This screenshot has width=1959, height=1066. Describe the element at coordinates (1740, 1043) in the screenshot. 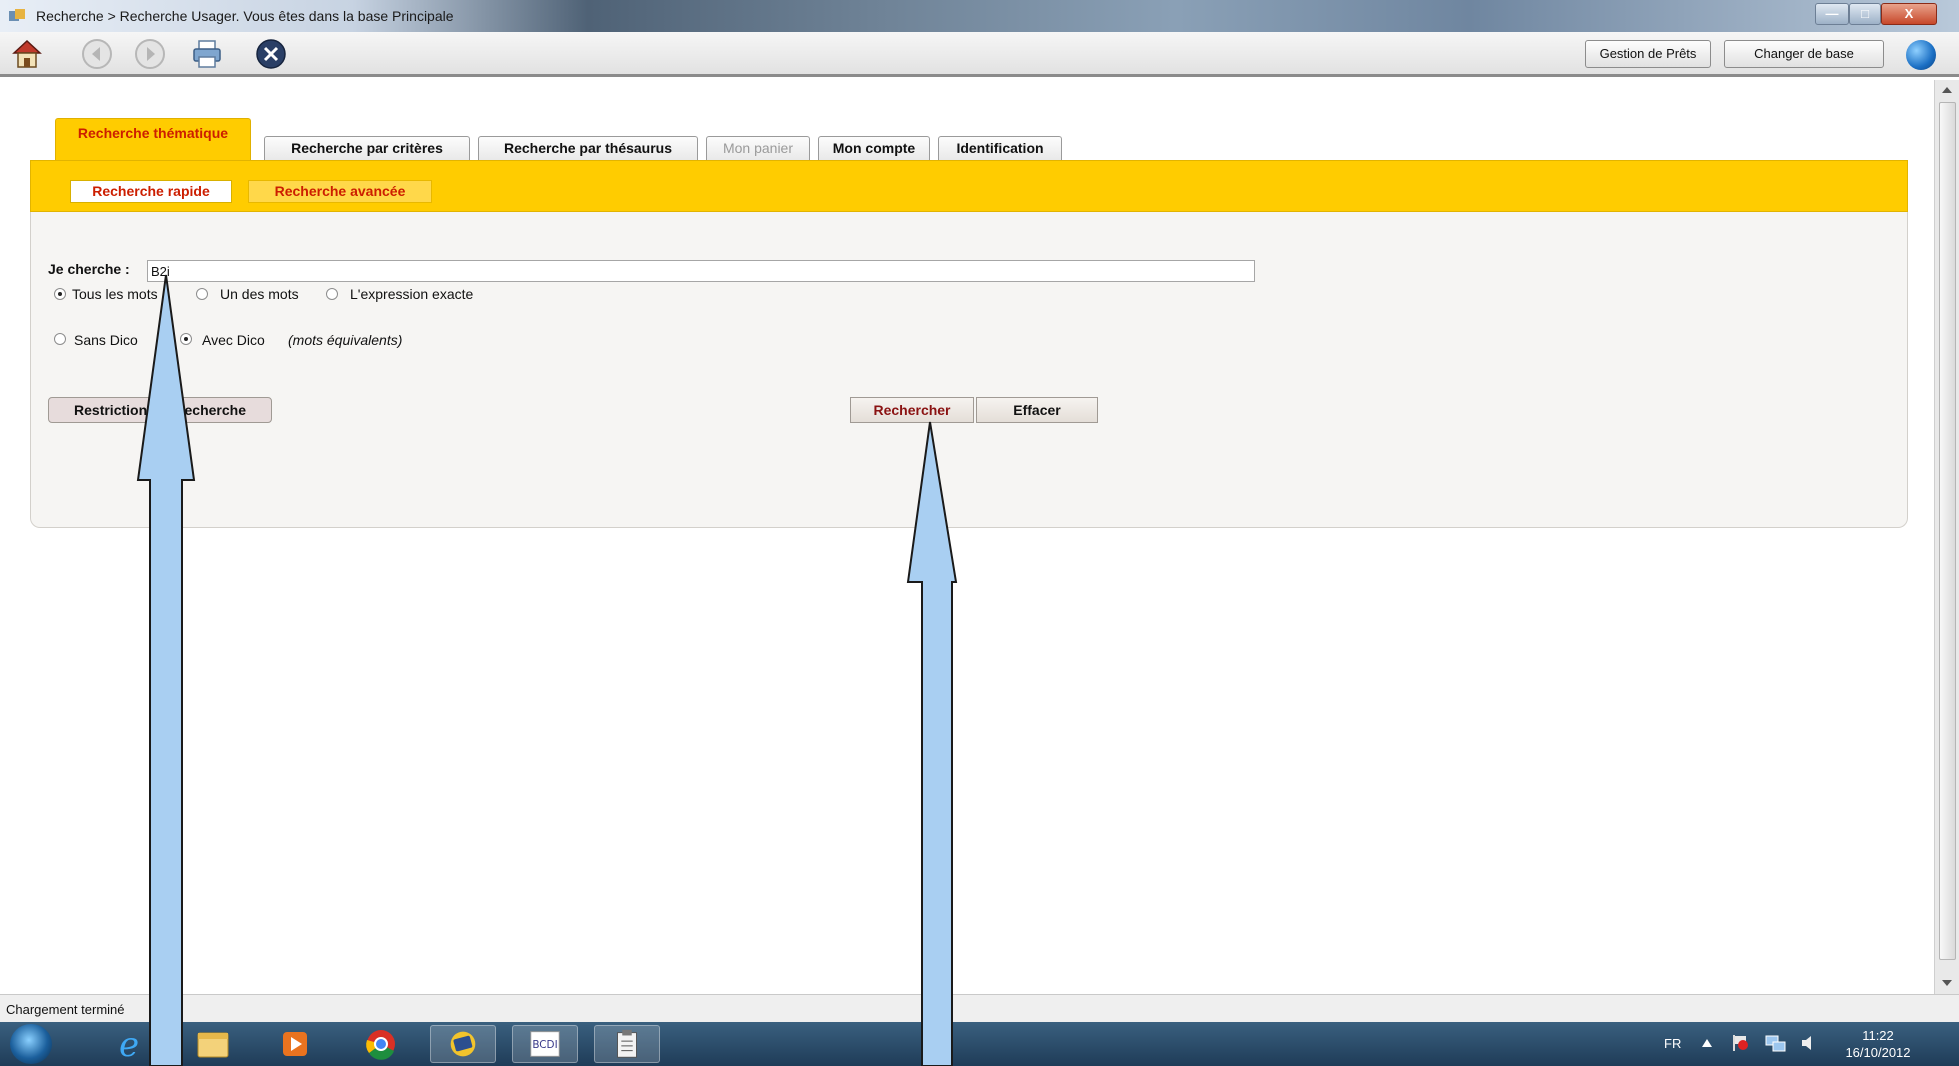

I see `action-center-flag-icon` at that location.